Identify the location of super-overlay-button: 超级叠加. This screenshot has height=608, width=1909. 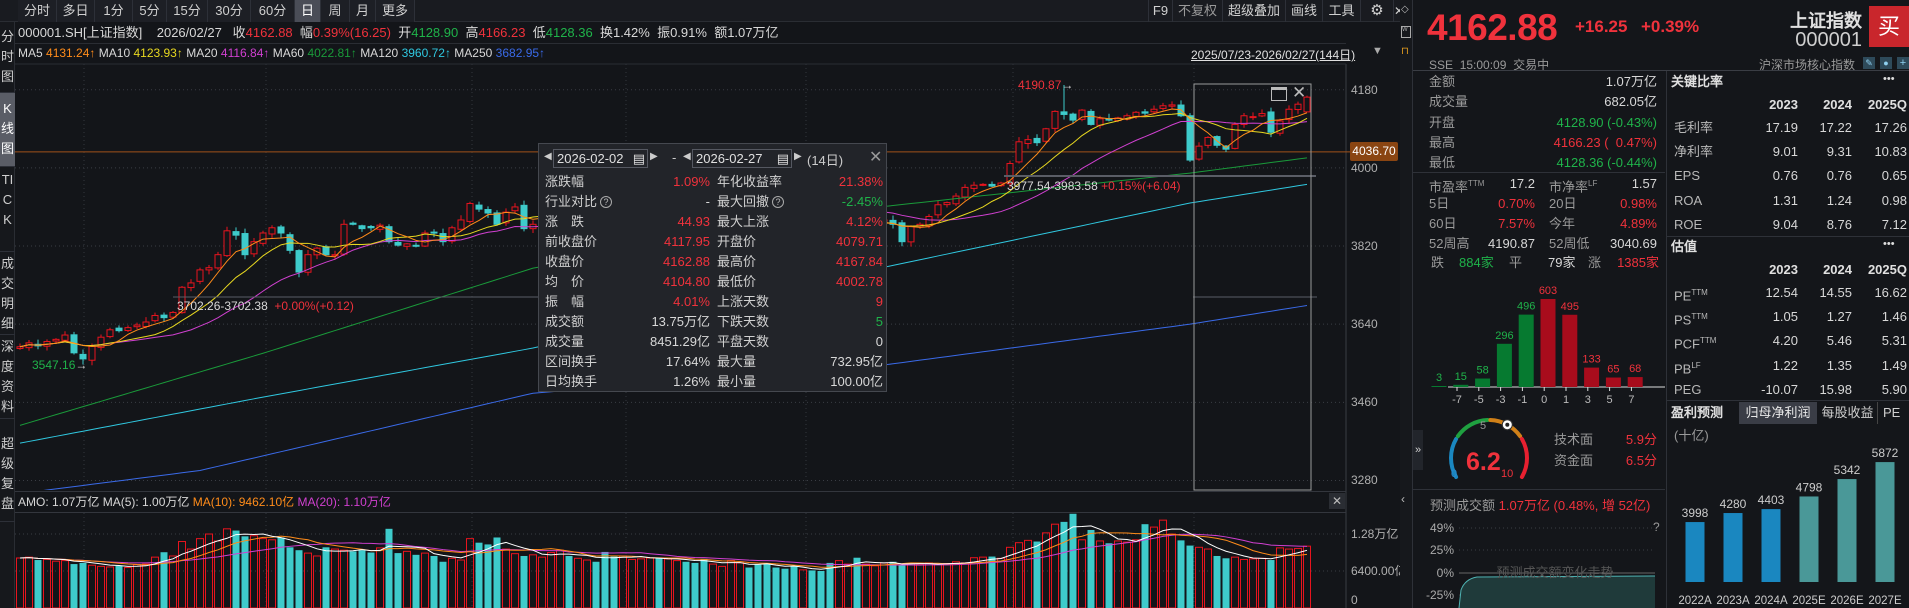
(1253, 11).